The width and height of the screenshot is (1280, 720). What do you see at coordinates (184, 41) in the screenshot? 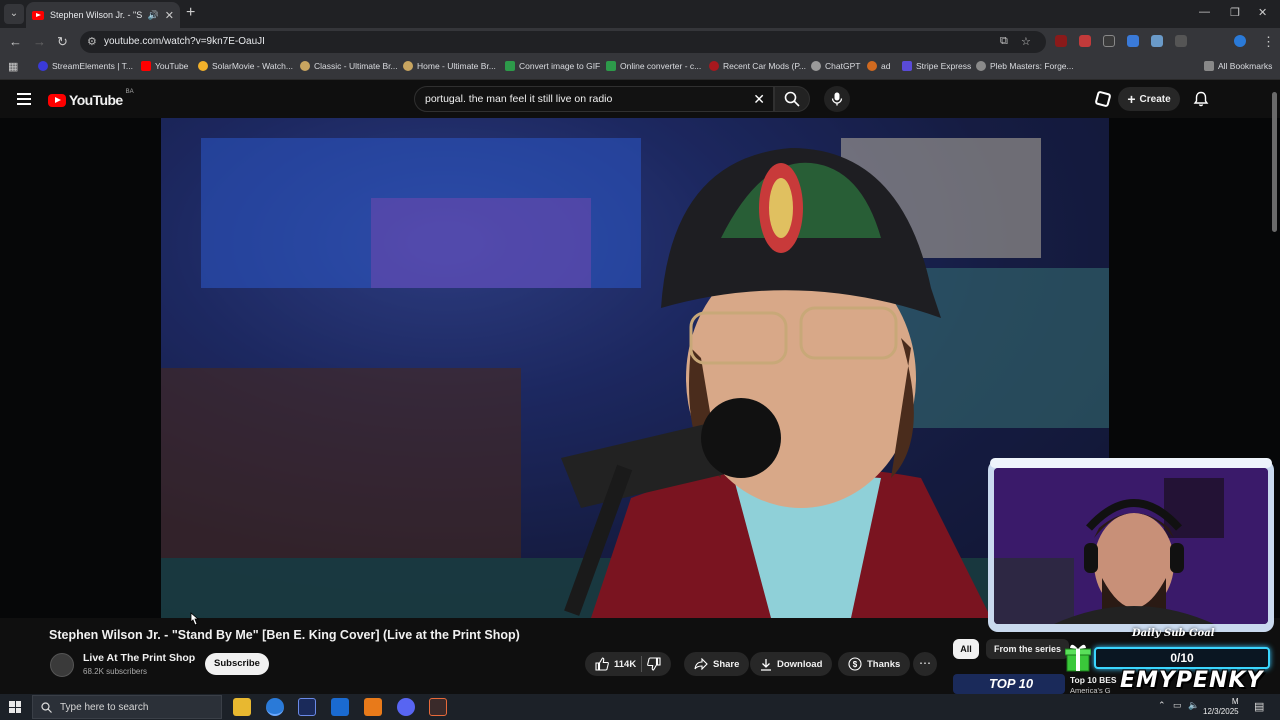
I see `url-text: youtube.com/watch?v=9kn7E-OauJI` at bounding box center [184, 41].